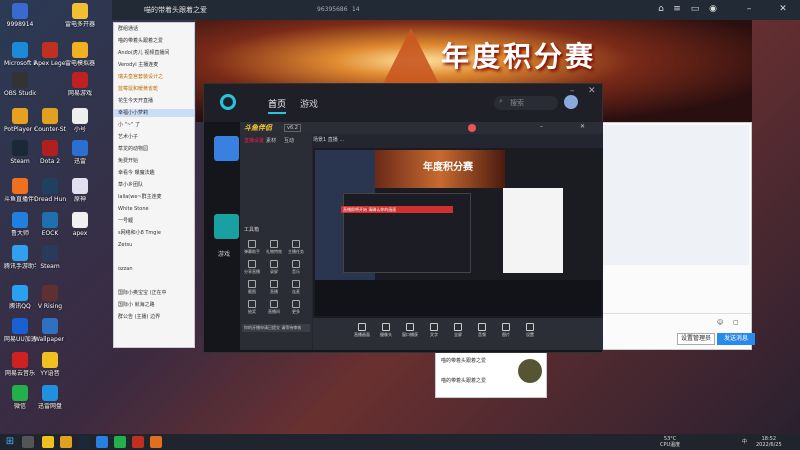 This screenshot has height=450, width=800. What do you see at coordinates (736, 322) in the screenshot?
I see `folder-icon: ▢` at bounding box center [736, 322].